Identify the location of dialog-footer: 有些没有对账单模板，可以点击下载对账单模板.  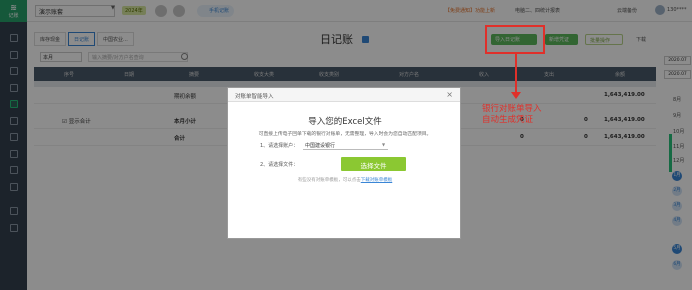
(345, 180).